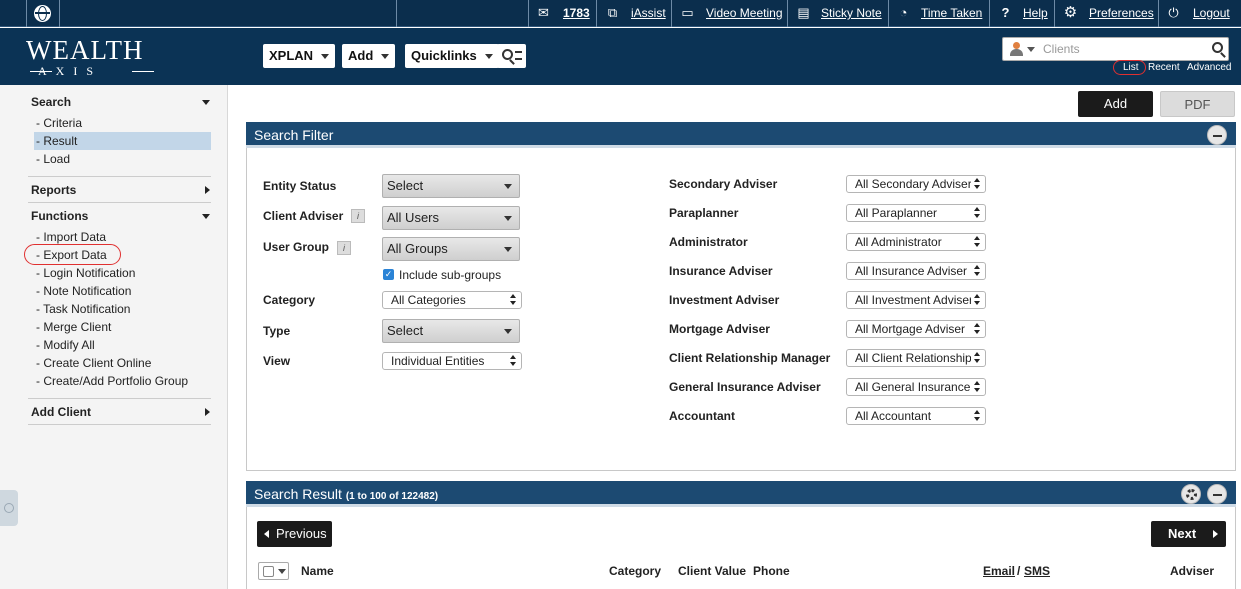 Image resolution: width=1241 pixels, height=589 pixels. Describe the element at coordinates (1164, 67) in the screenshot. I see `recent-link: Recent` at that location.